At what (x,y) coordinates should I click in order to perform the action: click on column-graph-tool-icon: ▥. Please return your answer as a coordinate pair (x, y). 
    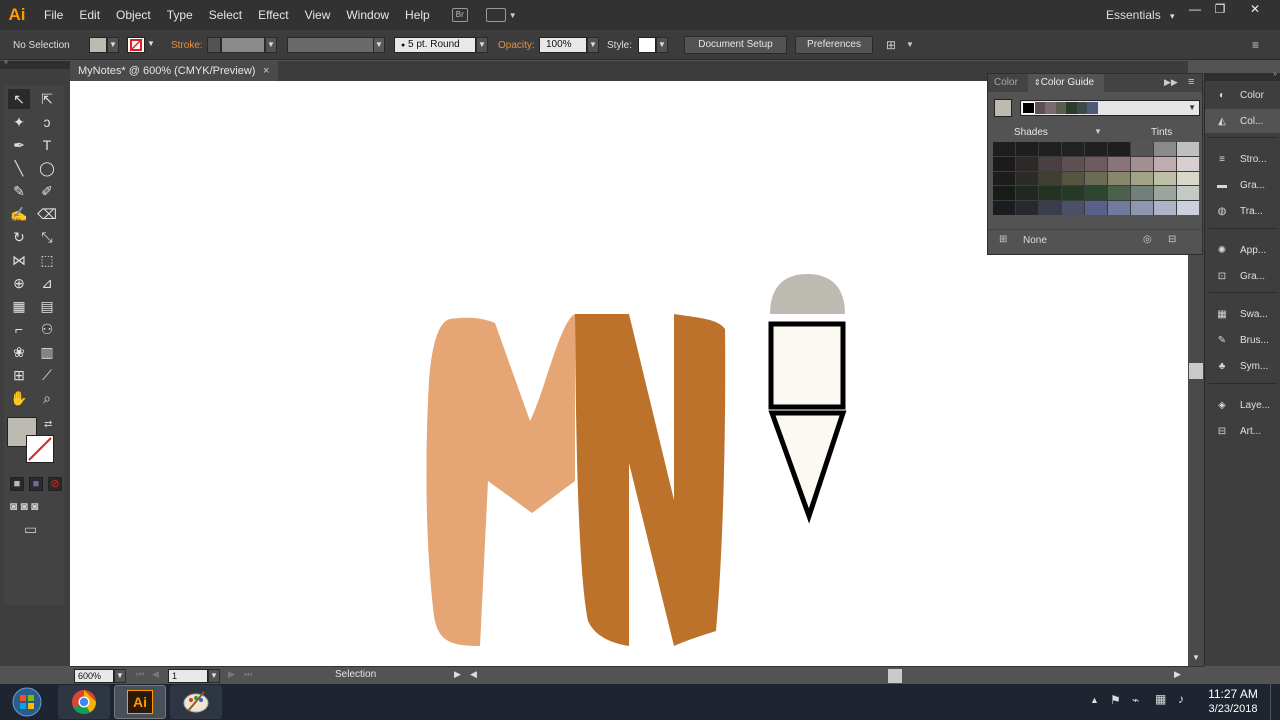
    Looking at the image, I should click on (47, 352).